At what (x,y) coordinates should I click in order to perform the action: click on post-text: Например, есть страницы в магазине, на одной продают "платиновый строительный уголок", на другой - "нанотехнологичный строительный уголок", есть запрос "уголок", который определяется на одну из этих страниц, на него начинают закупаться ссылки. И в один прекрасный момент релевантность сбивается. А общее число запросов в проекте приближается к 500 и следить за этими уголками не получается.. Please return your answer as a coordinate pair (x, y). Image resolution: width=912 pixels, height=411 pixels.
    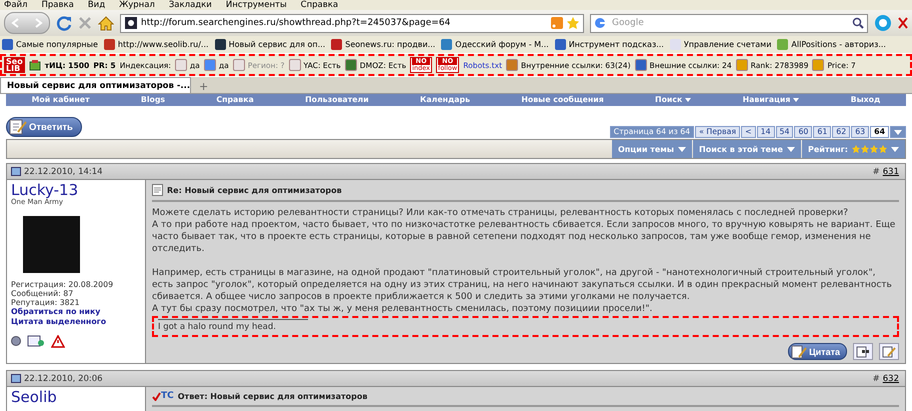
    Looking at the image, I should click on (522, 285).